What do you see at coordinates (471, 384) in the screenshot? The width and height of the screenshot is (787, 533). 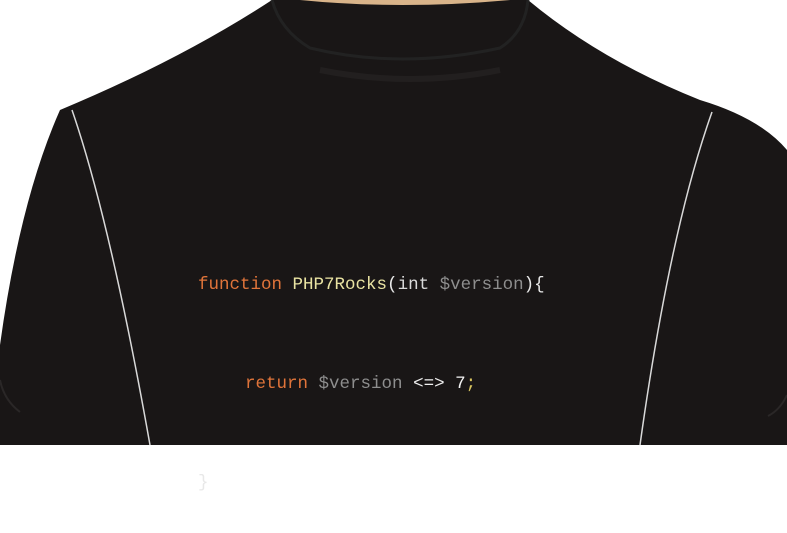 I see `semicolon: ;` at bounding box center [471, 384].